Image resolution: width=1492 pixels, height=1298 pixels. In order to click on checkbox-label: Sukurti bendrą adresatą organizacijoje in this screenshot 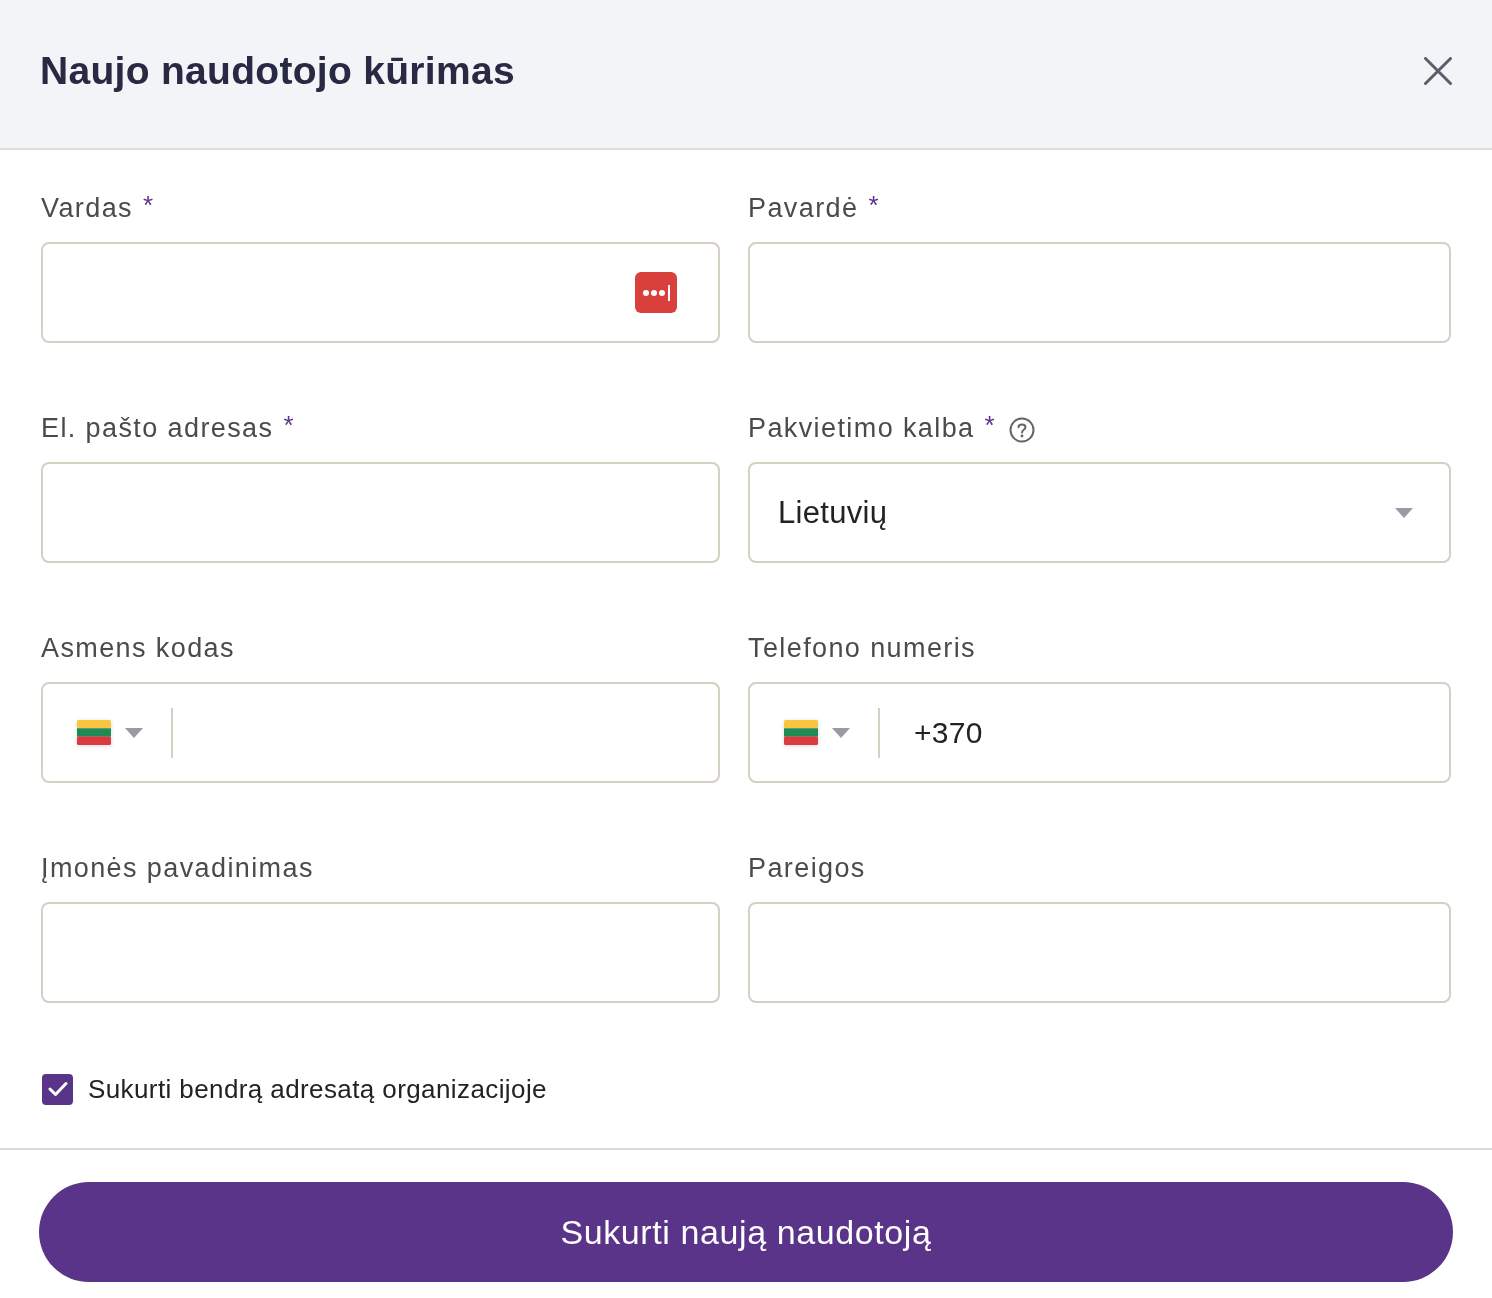, I will do `click(317, 1089)`.